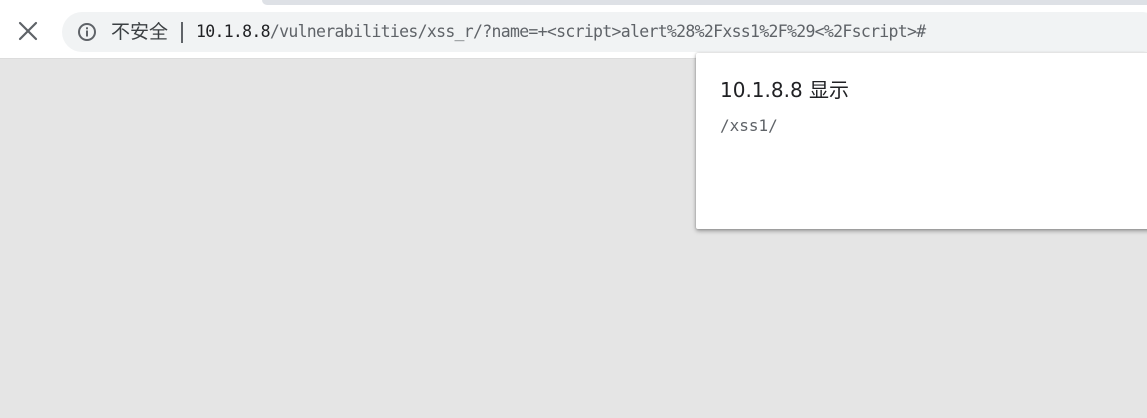  I want to click on close-icon, so click(28, 31).